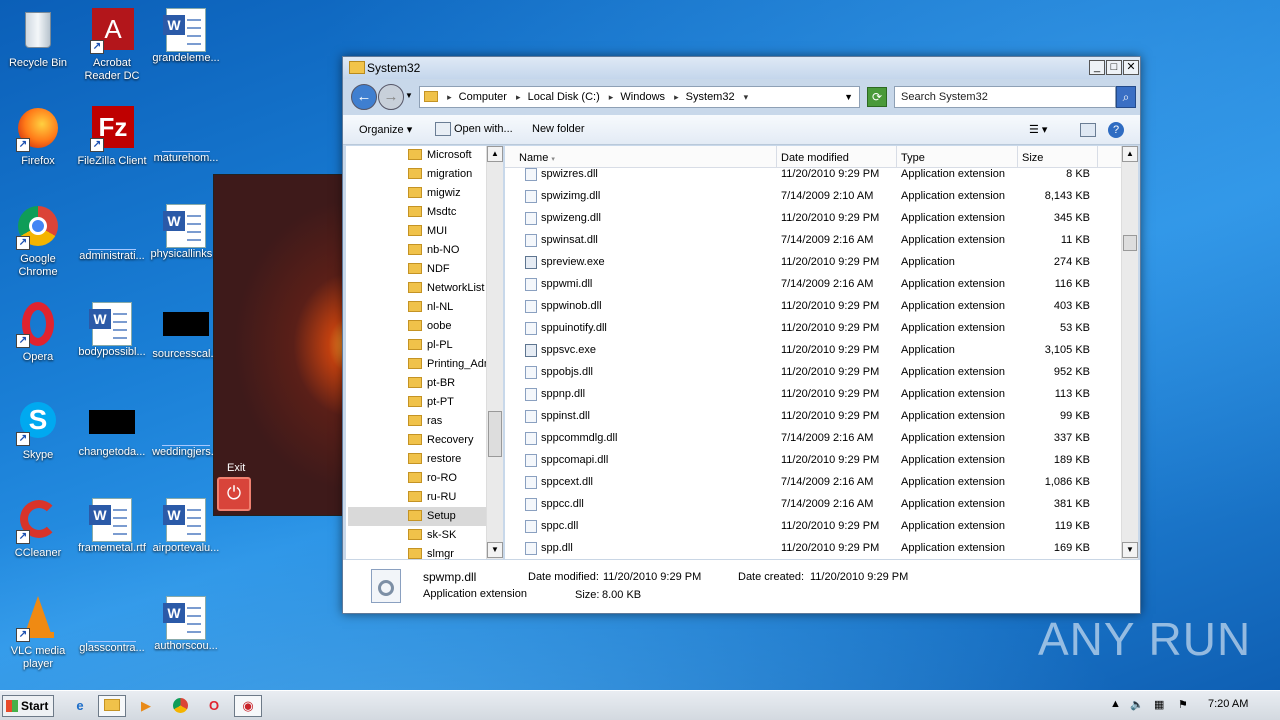 The height and width of the screenshot is (720, 1280). I want to click on exit-button: ⏻, so click(234, 494).